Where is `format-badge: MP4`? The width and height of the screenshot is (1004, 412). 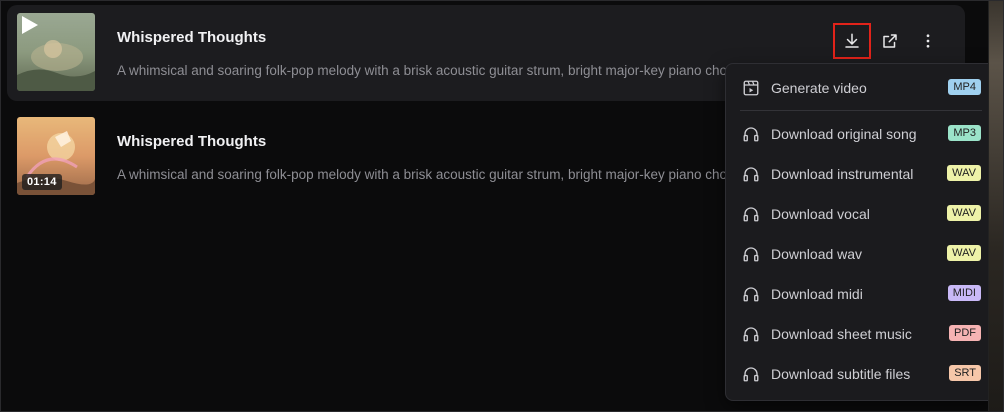
format-badge: MP4 is located at coordinates (964, 87).